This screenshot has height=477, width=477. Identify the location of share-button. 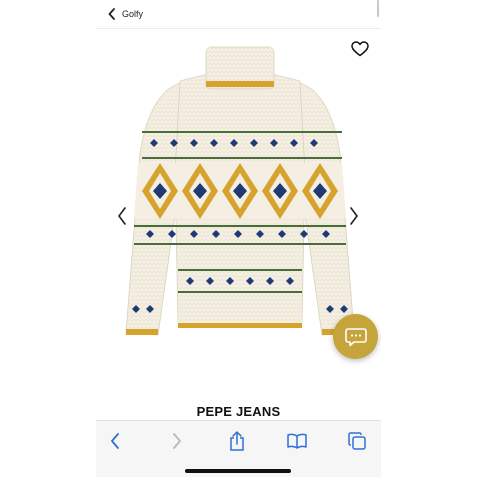
(237, 441).